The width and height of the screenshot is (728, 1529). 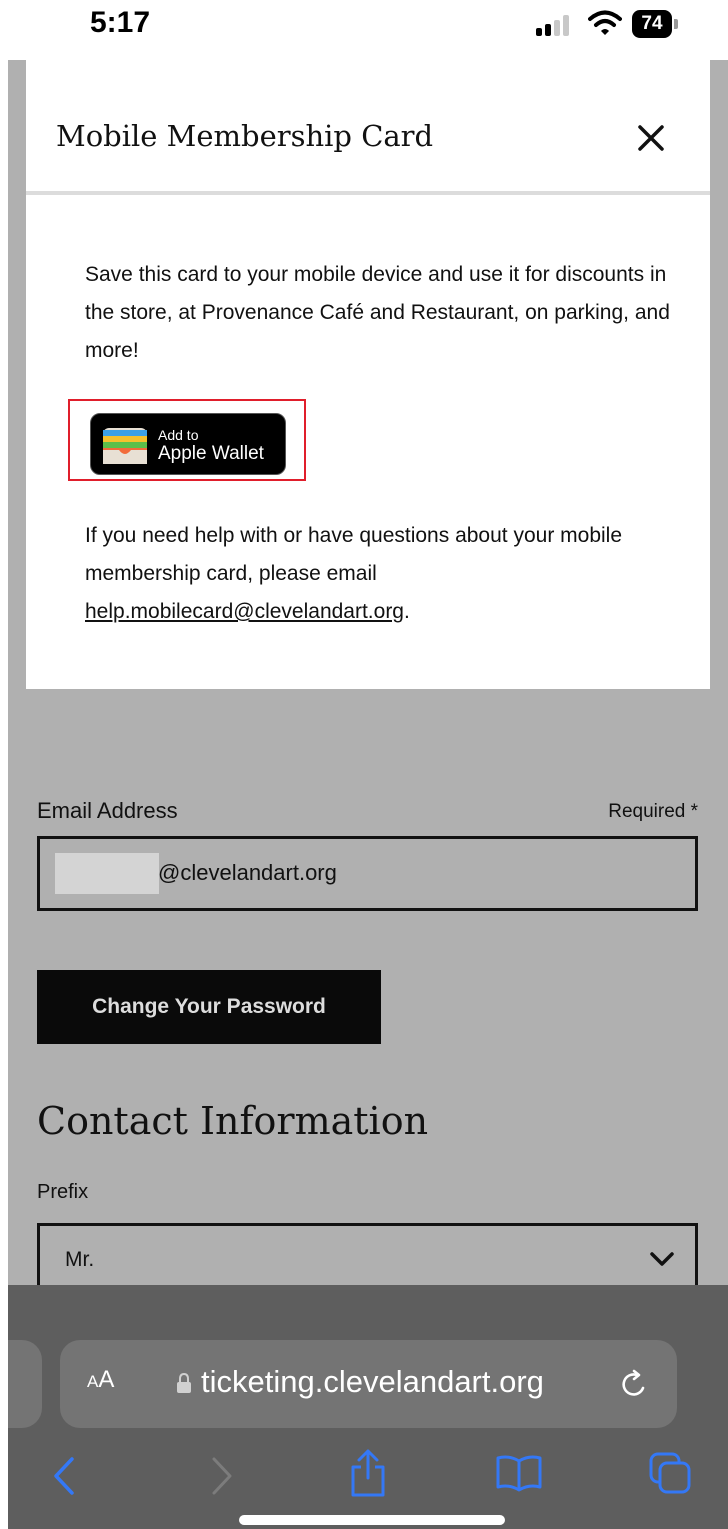 I want to click on chevron-down-icon, so click(x=662, y=1259).